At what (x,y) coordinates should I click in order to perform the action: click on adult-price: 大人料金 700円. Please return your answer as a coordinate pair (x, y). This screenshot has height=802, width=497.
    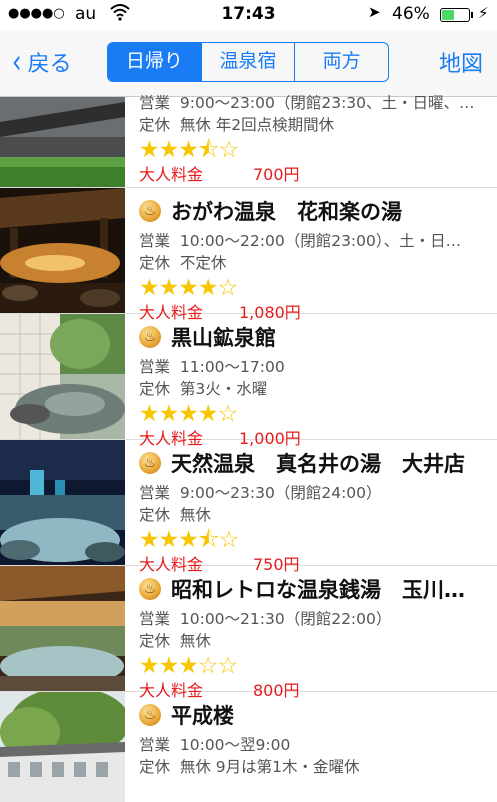
    Looking at the image, I should click on (219, 174).